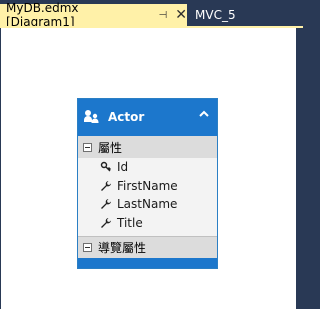 This screenshot has height=309, width=320. Describe the element at coordinates (147, 117) in the screenshot. I see `entity-header: Actor` at that location.